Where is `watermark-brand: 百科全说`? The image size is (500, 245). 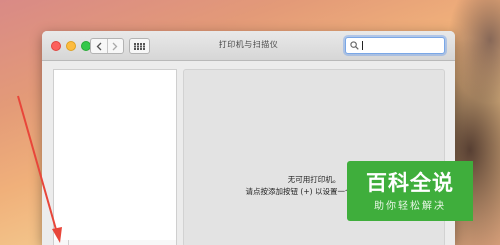 watermark-brand: 百科全说 is located at coordinates (410, 182).